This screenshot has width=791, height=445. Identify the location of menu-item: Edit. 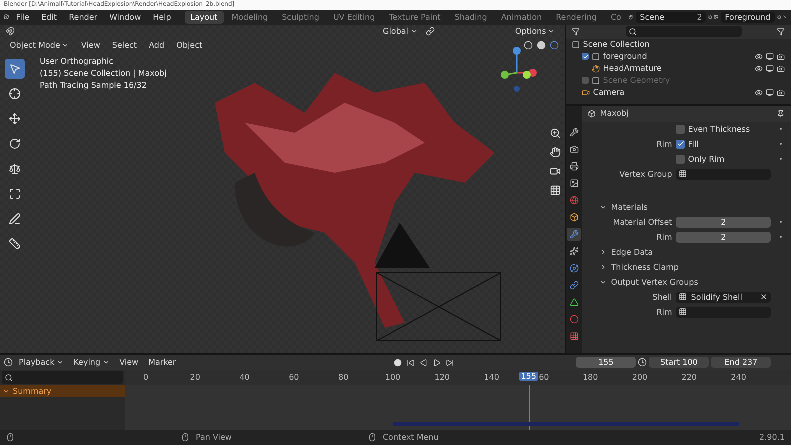
(49, 17).